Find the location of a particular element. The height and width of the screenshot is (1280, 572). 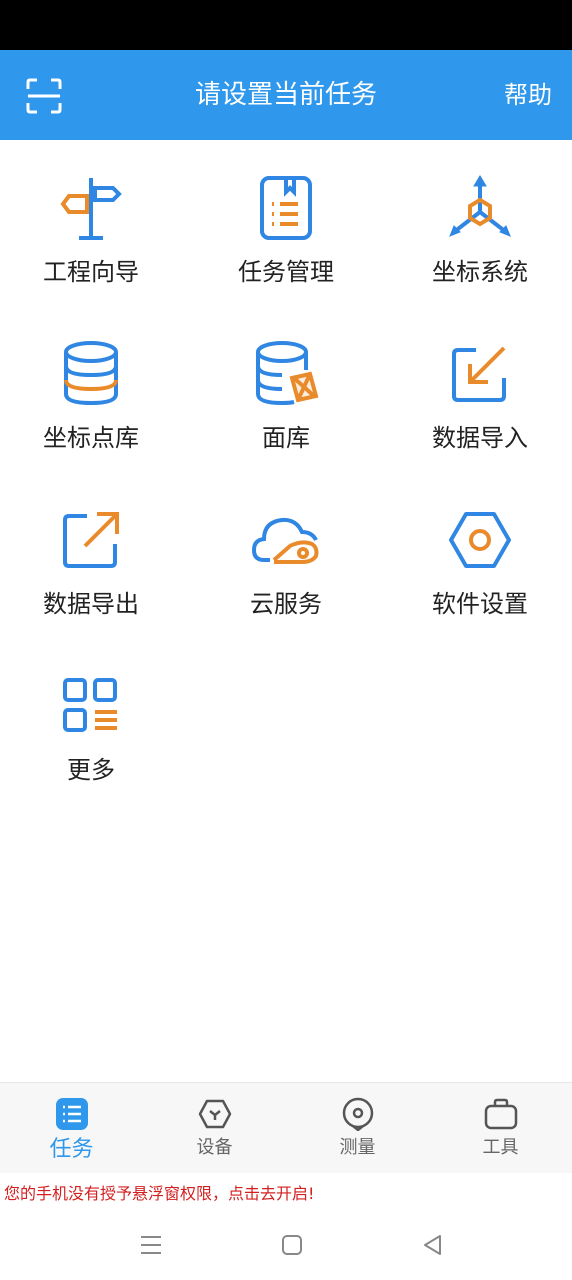

tile-surface-library: 面库 is located at coordinates (286, 381).